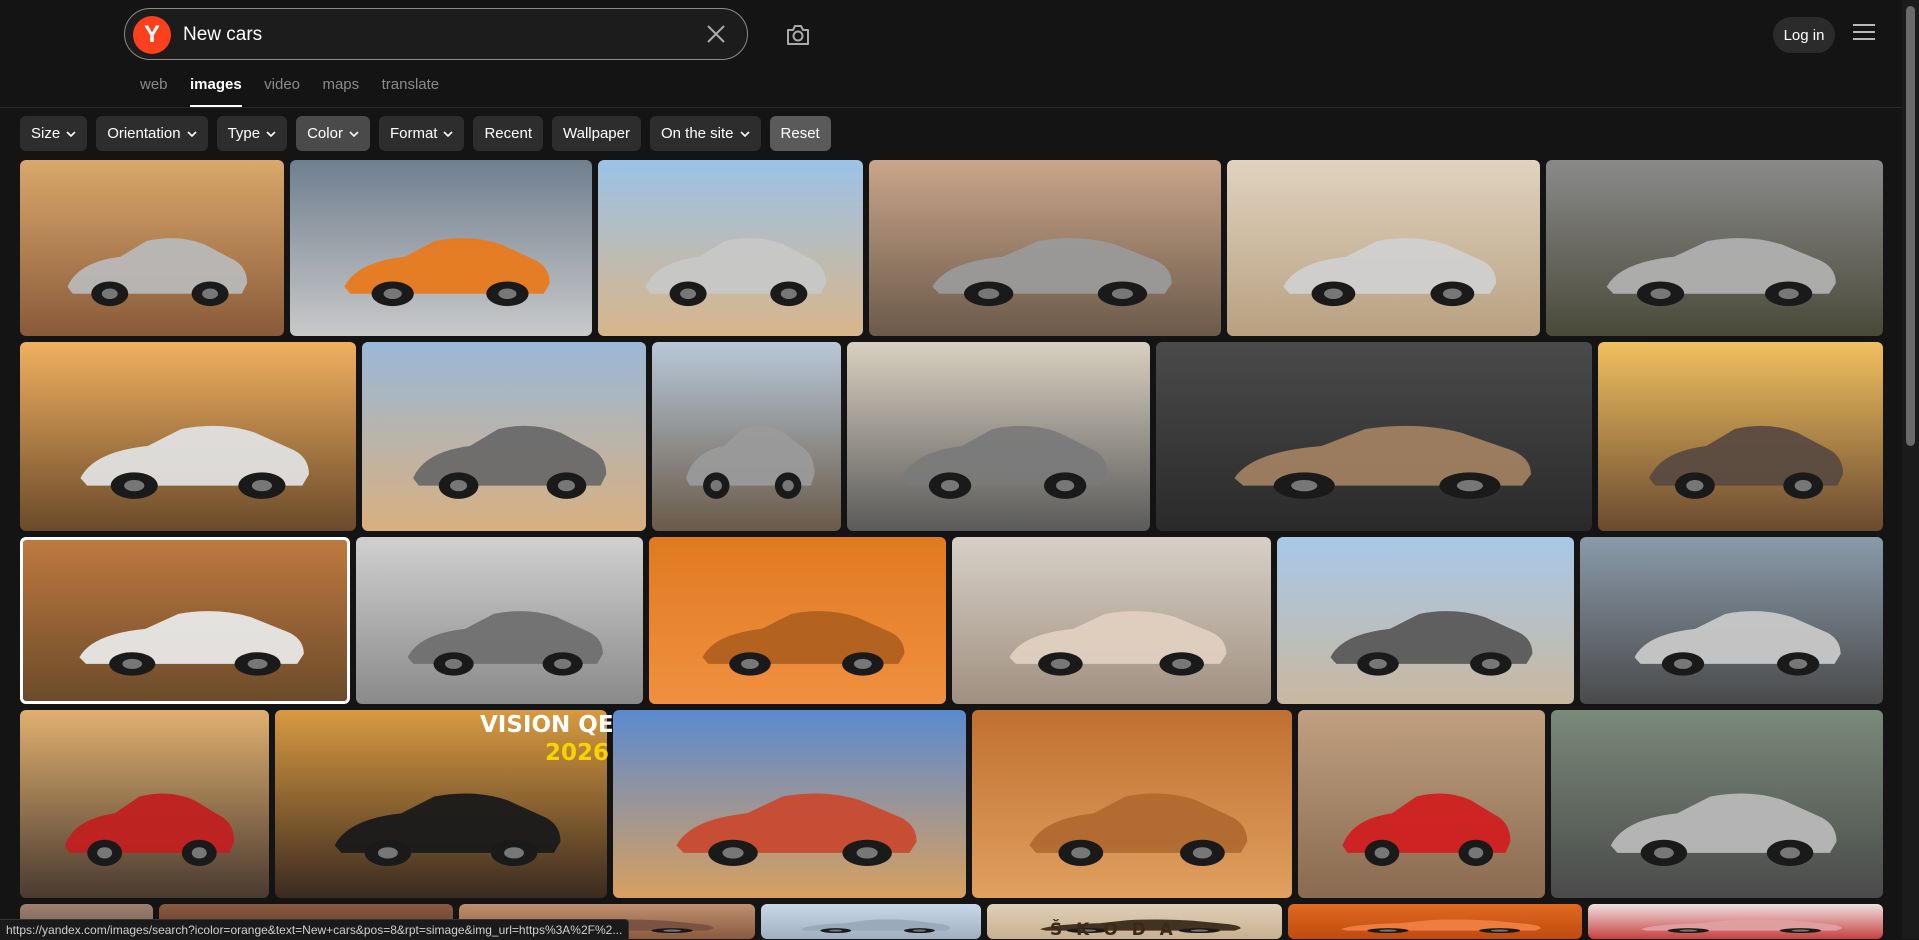  What do you see at coordinates (252, 133) in the screenshot?
I see `filter-type: Type` at bounding box center [252, 133].